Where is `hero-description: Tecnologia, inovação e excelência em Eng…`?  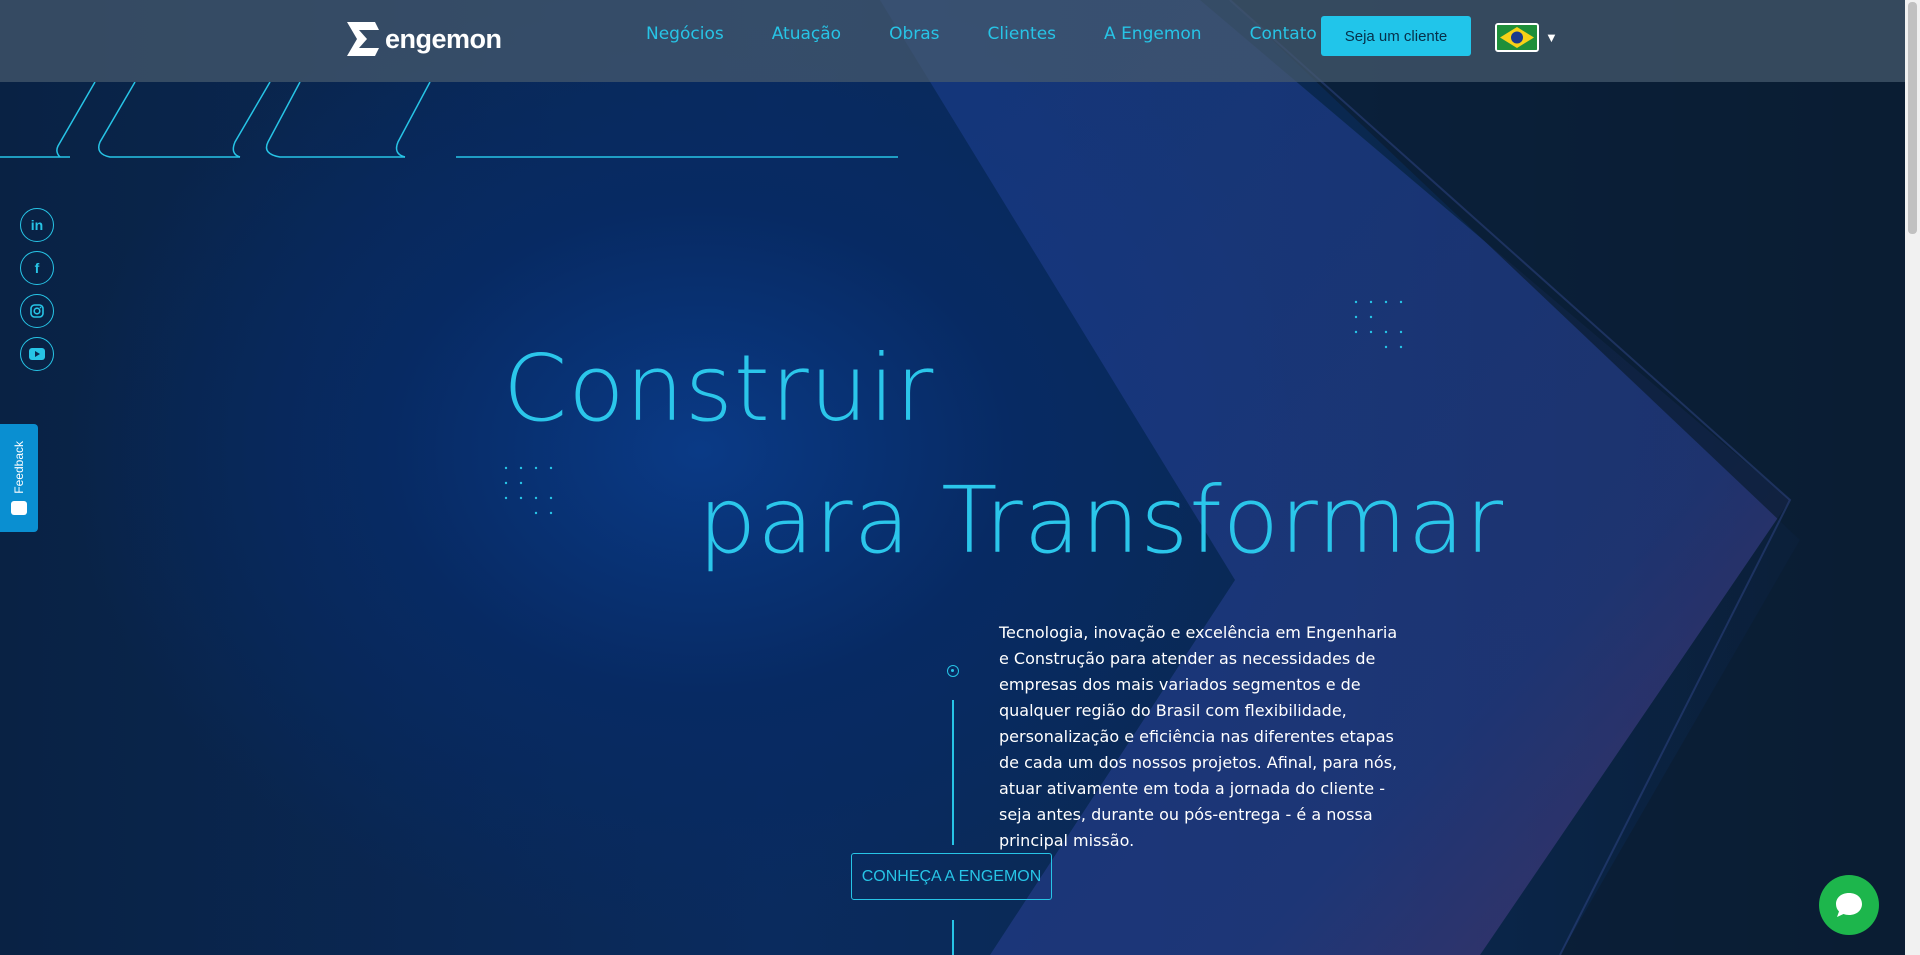 hero-description: Tecnologia, inovação e excelência em Eng… is located at coordinates (1198, 736).